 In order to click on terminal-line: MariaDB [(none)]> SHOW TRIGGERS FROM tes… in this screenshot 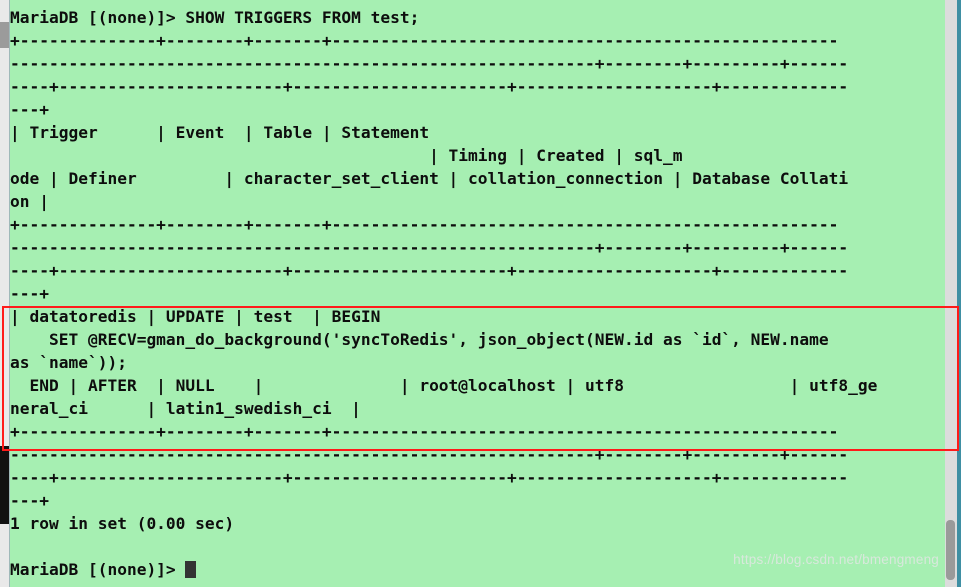, I will do `click(215, 17)`.